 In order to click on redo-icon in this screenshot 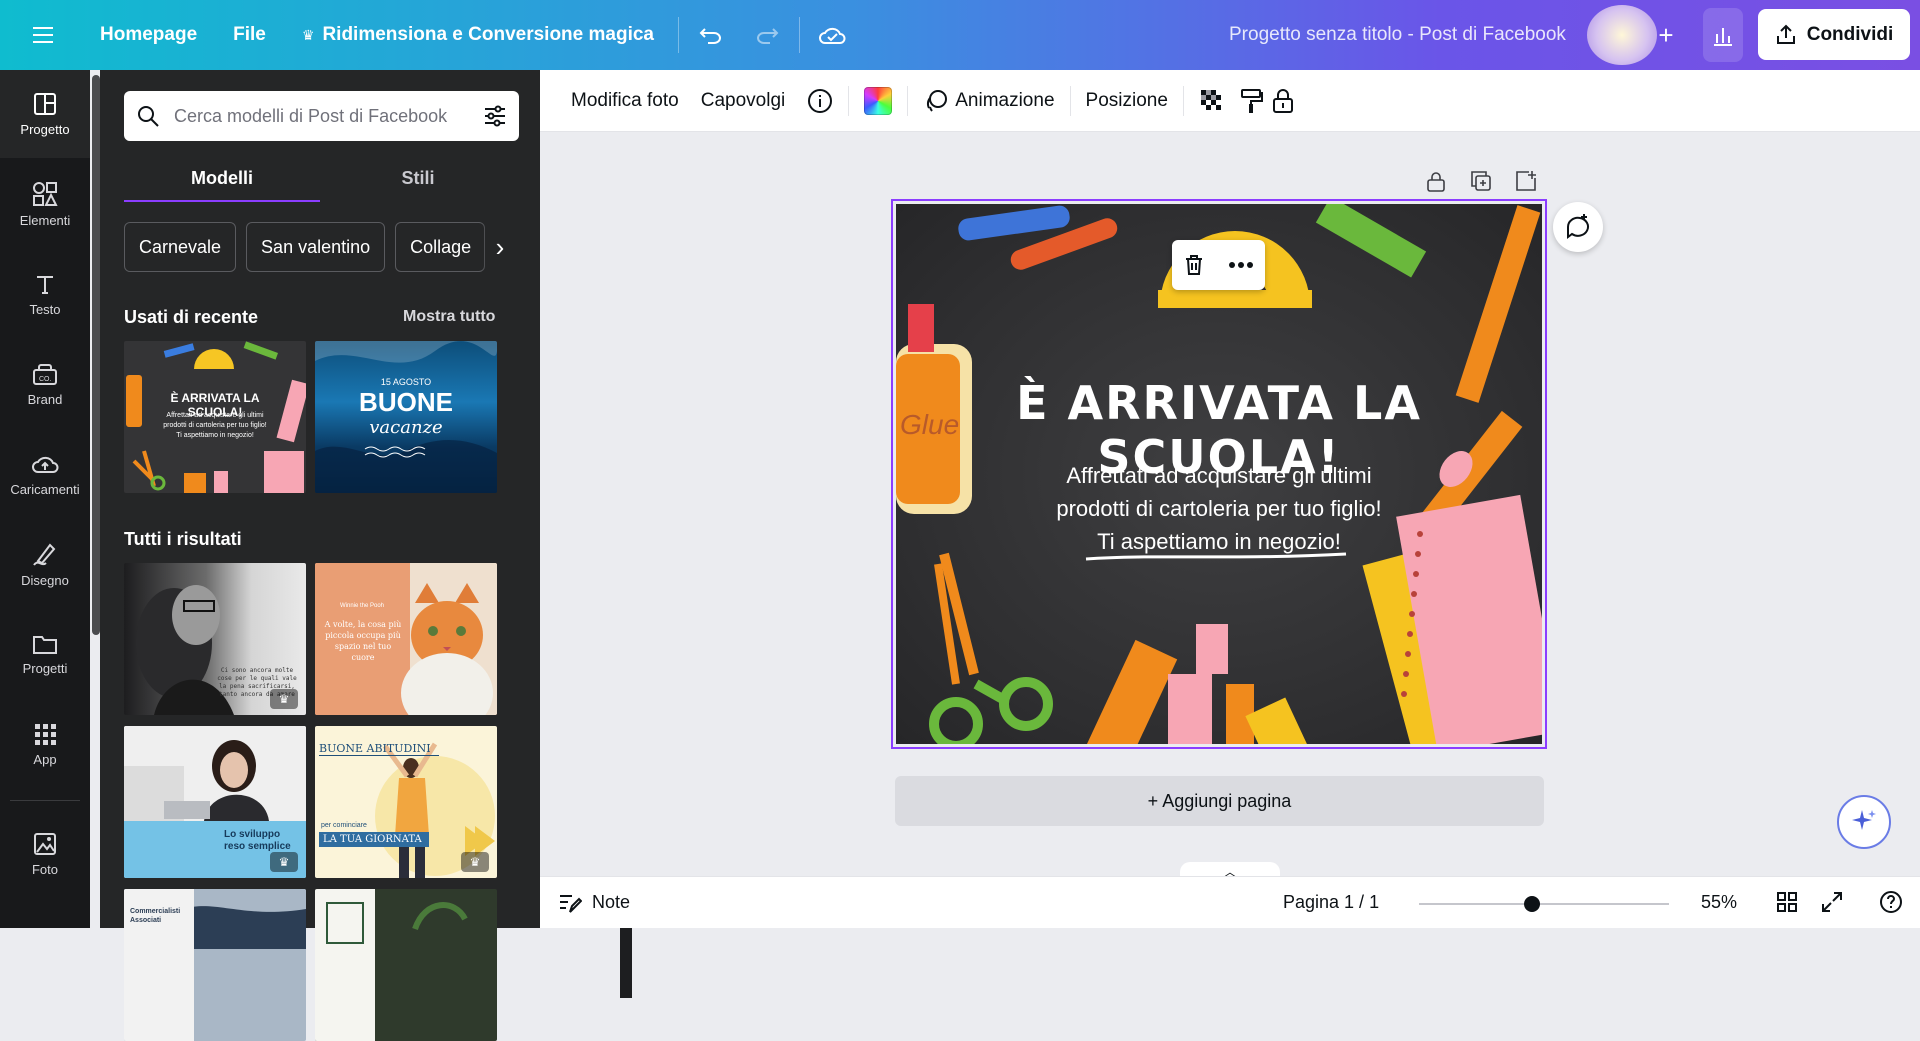, I will do `click(767, 35)`.